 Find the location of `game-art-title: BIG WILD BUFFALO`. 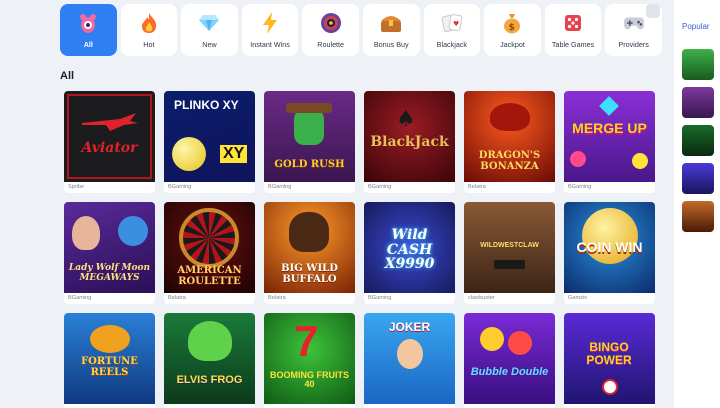

game-art-title: BIG WILD BUFFALO is located at coordinates (309, 274).